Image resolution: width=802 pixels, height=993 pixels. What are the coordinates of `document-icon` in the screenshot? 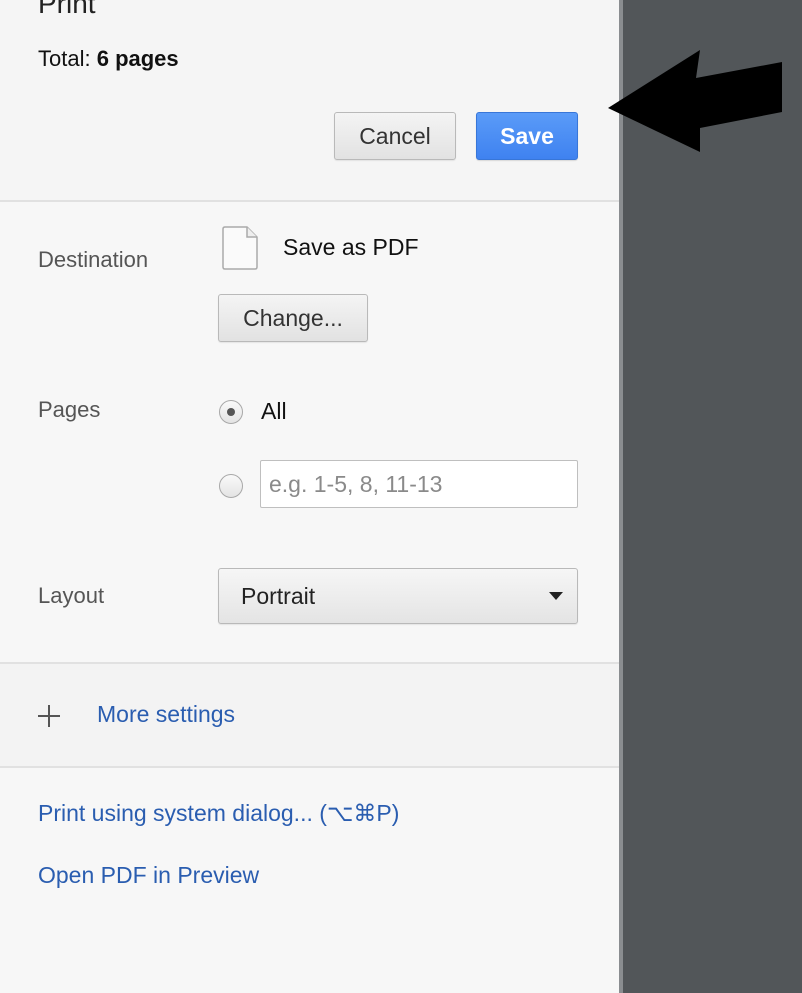 It's located at (240, 248).